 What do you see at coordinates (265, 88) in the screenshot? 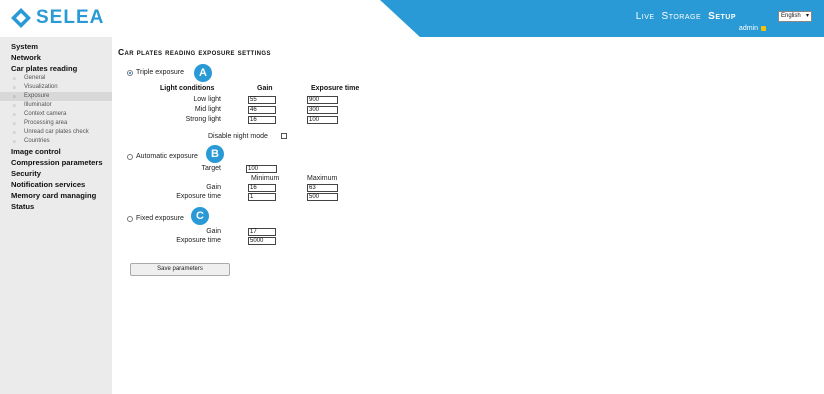
I see `col-gain: Gain` at bounding box center [265, 88].